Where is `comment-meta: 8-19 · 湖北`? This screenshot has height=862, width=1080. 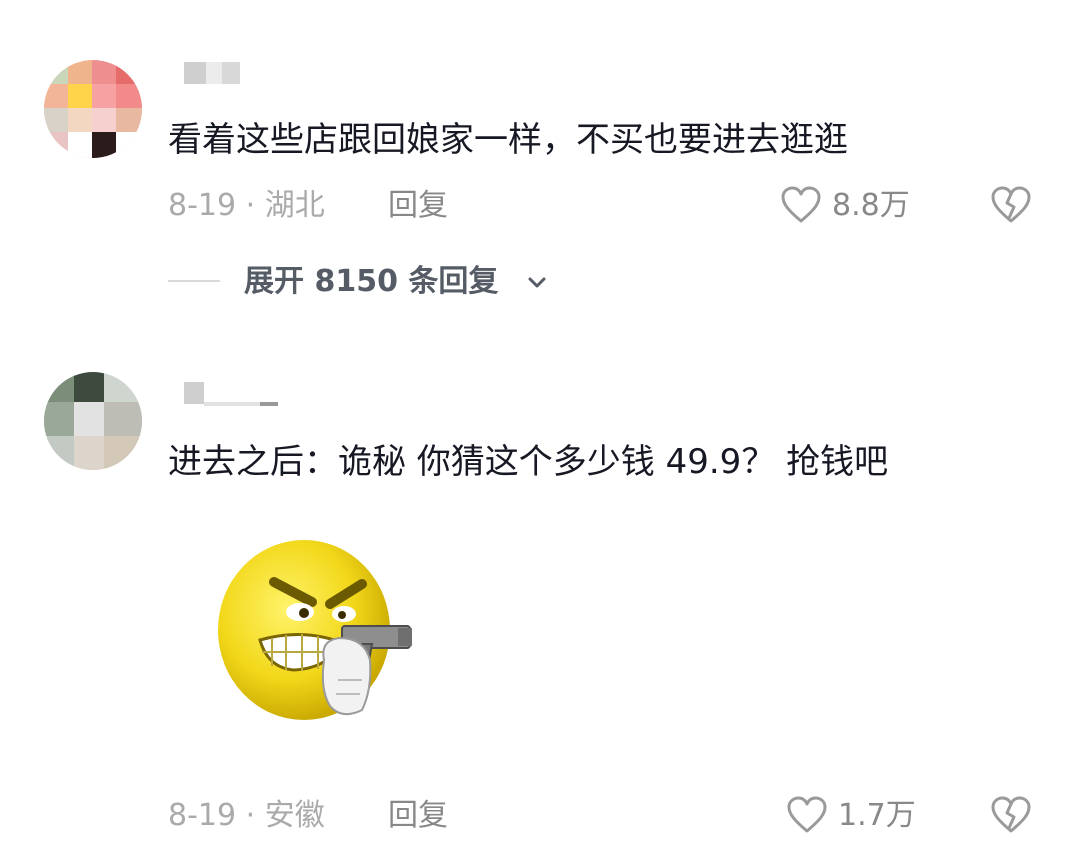 comment-meta: 8-19 · 湖北 is located at coordinates (246, 205).